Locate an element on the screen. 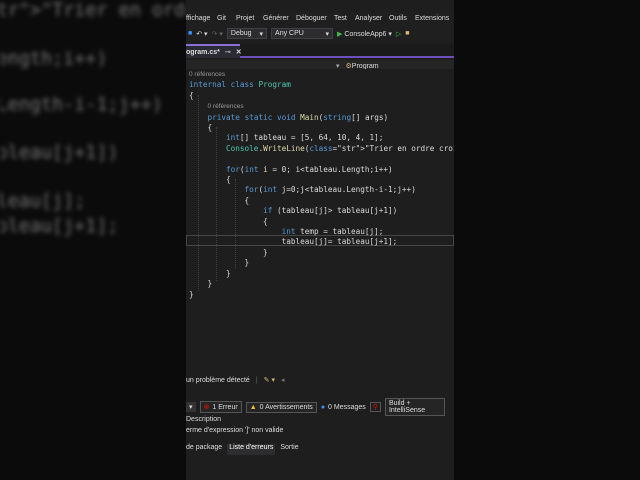 Image resolution: width=640 pixels, height=480 pixels. tab-program-cs: ogram.cs* ⊸ ✕ is located at coordinates (214, 51).